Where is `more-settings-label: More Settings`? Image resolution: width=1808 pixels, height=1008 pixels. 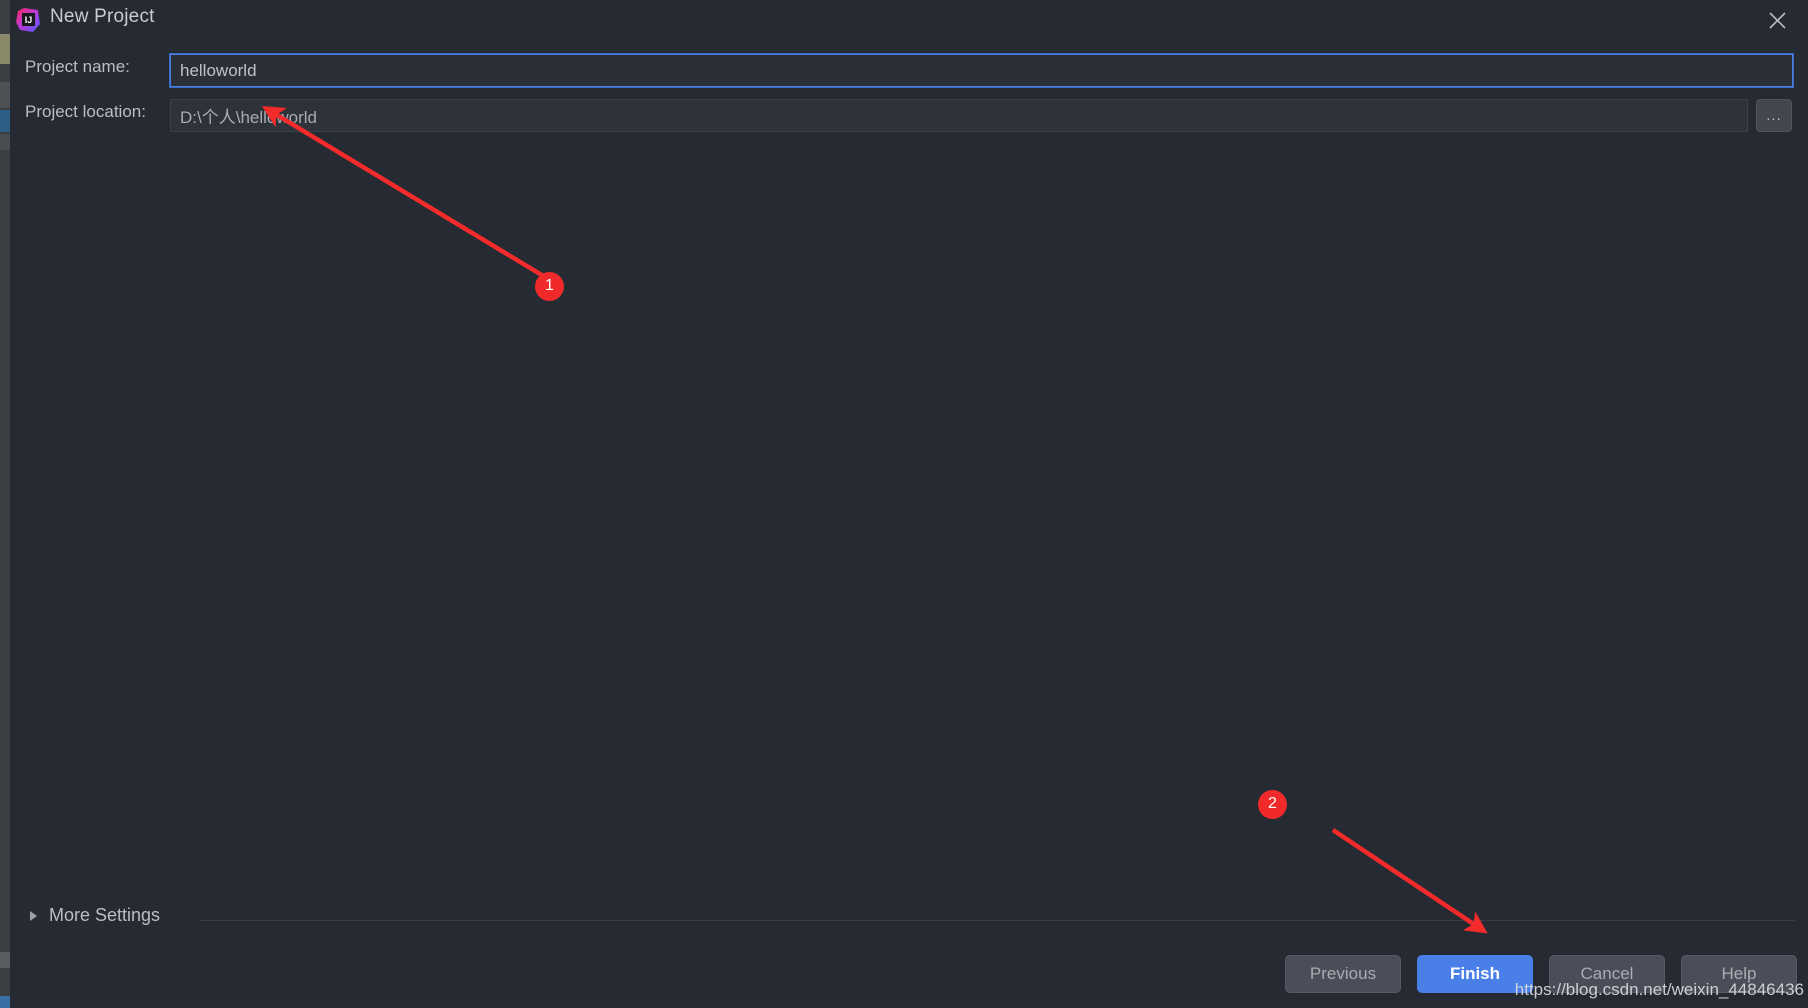
more-settings-label: More Settings is located at coordinates (105, 915).